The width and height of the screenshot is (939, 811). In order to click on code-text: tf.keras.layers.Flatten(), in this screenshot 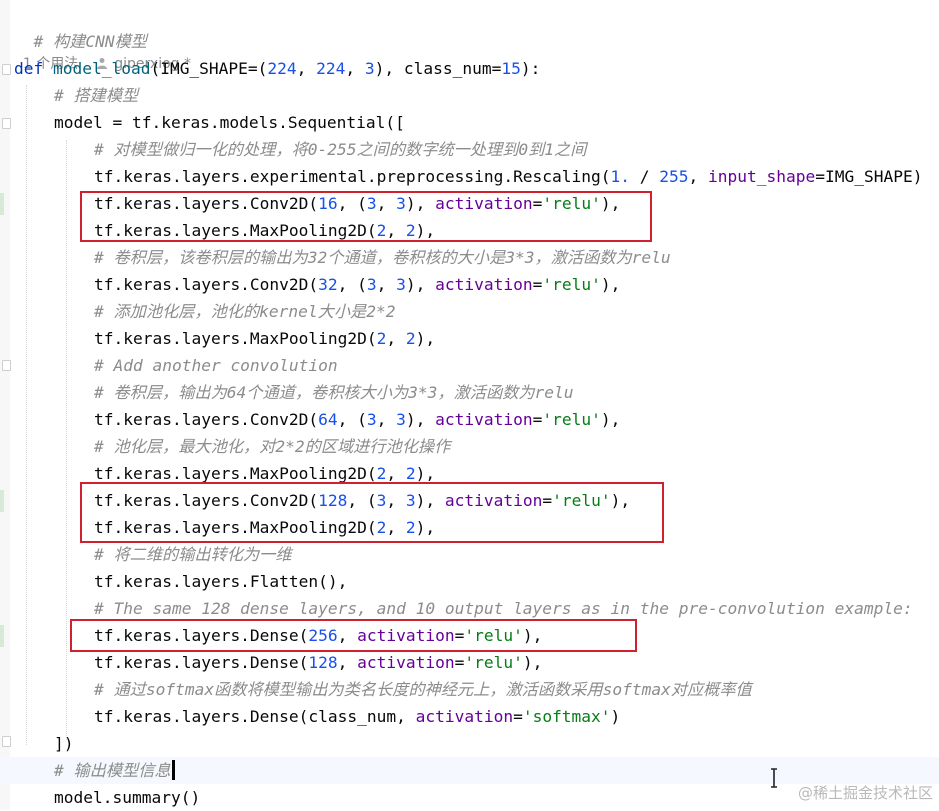, I will do `click(220, 581)`.